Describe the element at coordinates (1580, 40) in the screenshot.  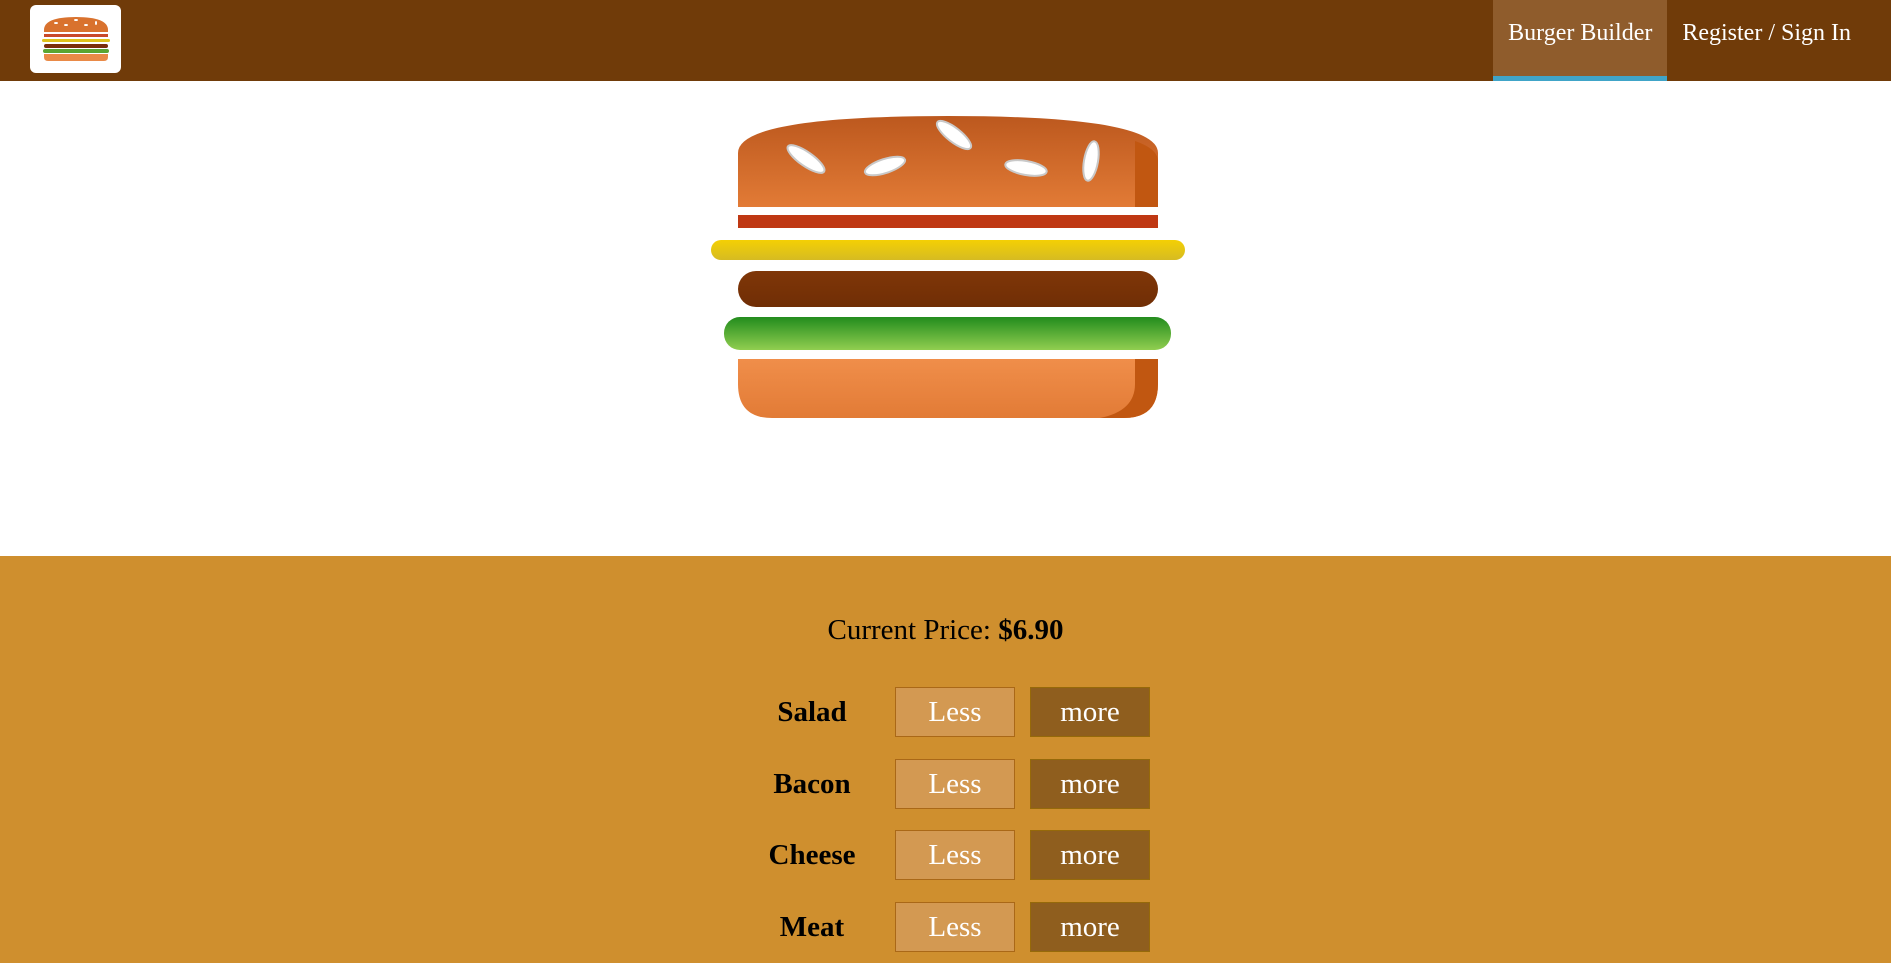
I see `nav-burger-builder: Burger Builder` at that location.